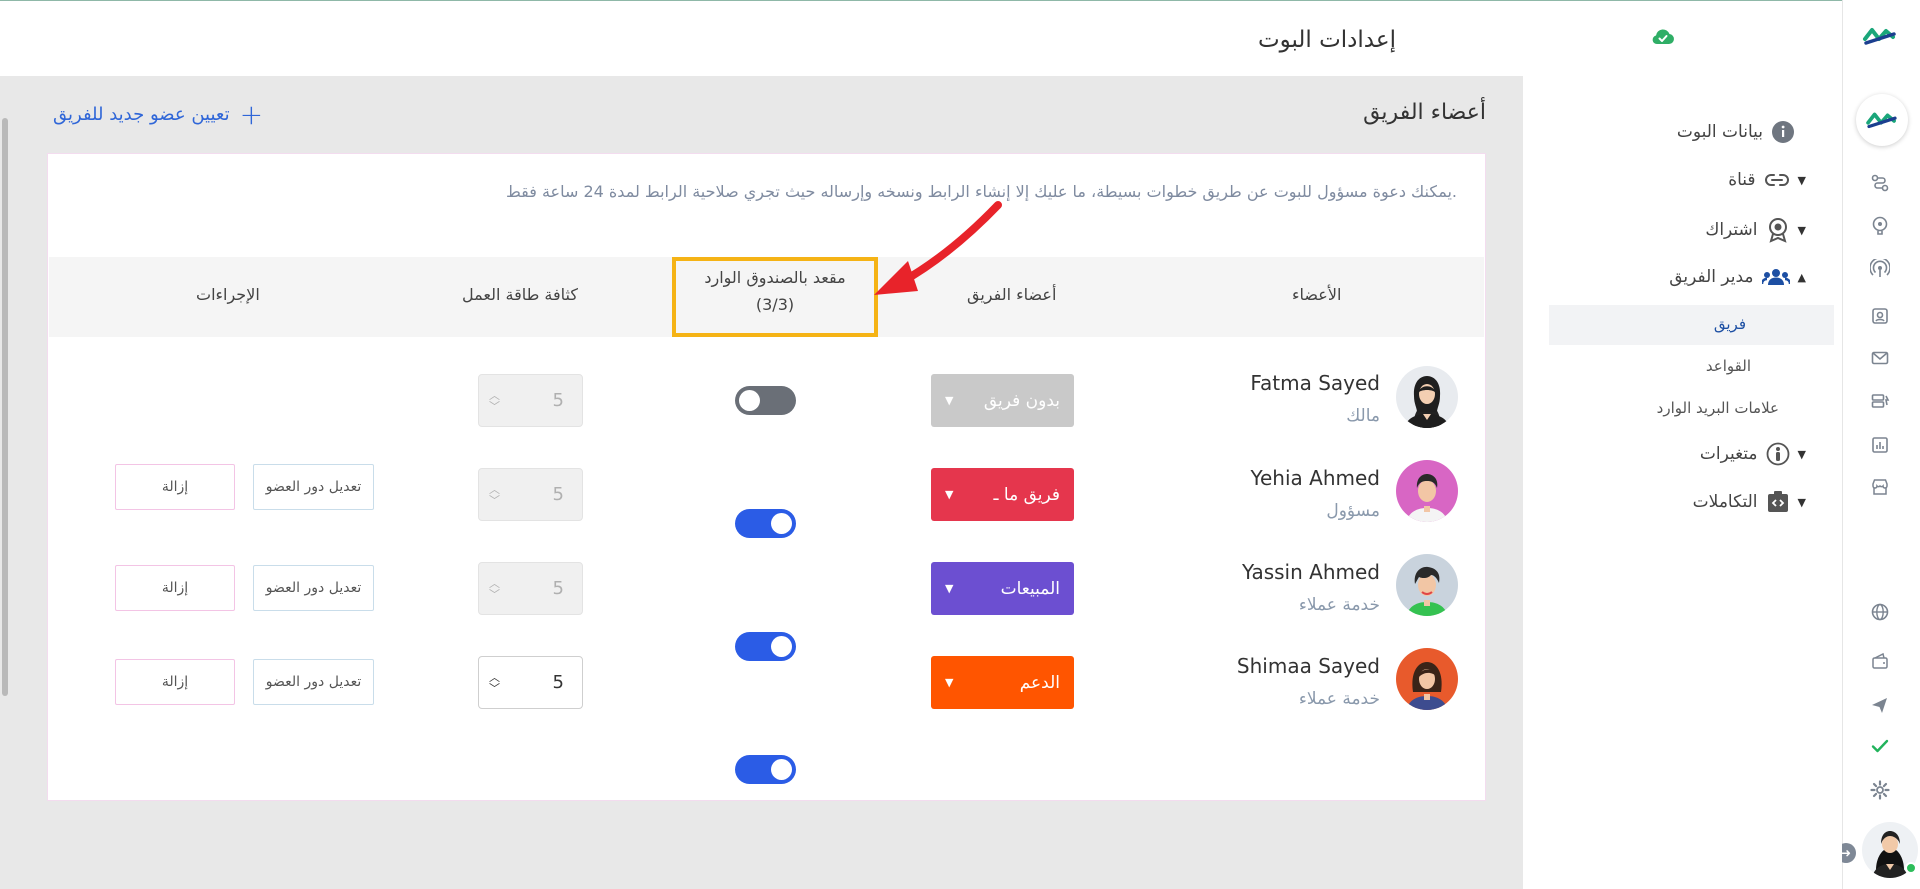 This screenshot has height=889, width=1920. I want to click on team-dropdown: ▼ بدون فريق, so click(1002, 400).